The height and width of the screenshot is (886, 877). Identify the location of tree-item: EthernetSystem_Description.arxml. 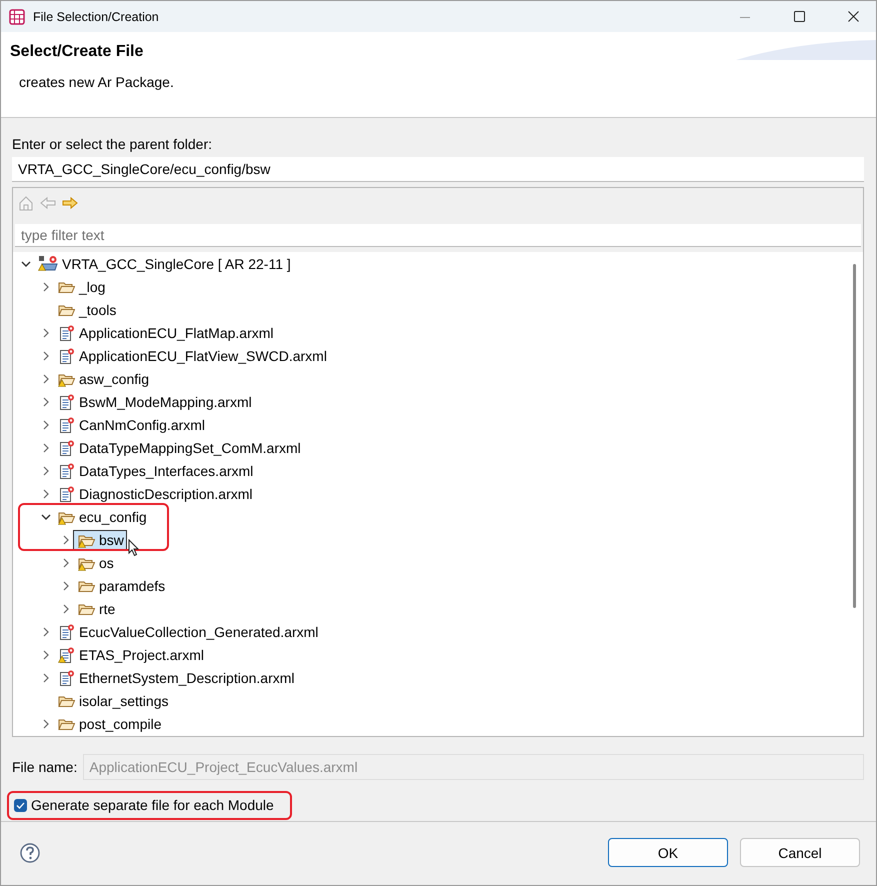
(175, 678).